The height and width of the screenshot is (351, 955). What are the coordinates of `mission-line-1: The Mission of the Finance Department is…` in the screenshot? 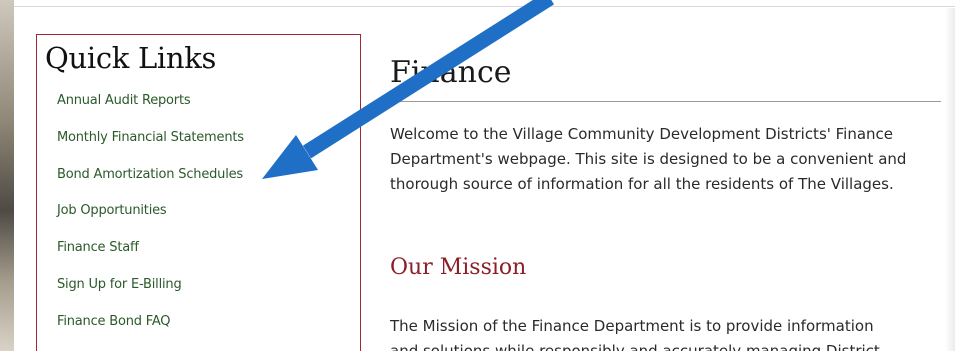 It's located at (632, 326).